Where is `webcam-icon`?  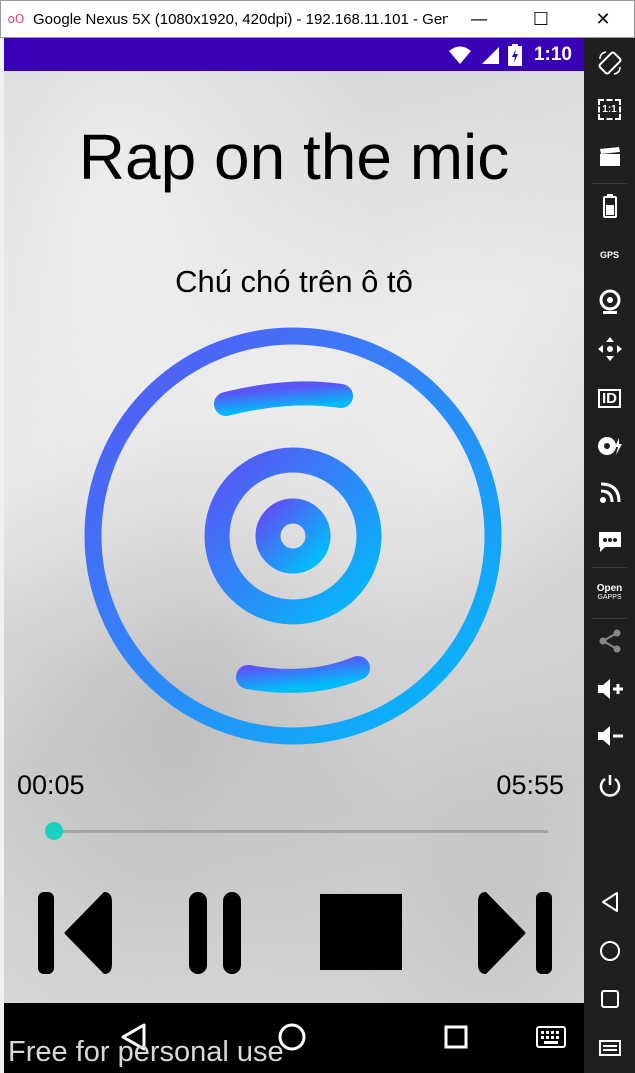
webcam-icon is located at coordinates (609, 301).